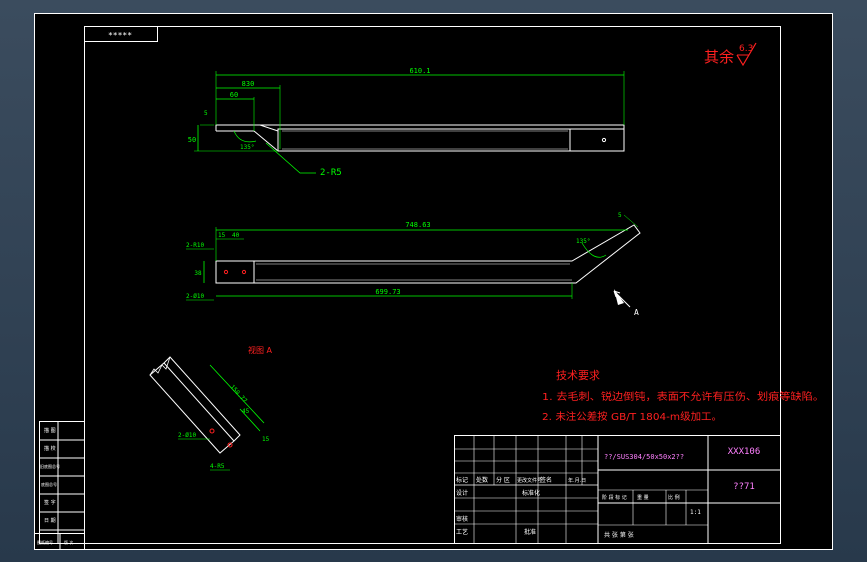  What do you see at coordinates (50, 430) in the screenshot?
I see `left-strip-label-0: 描 图` at bounding box center [50, 430].